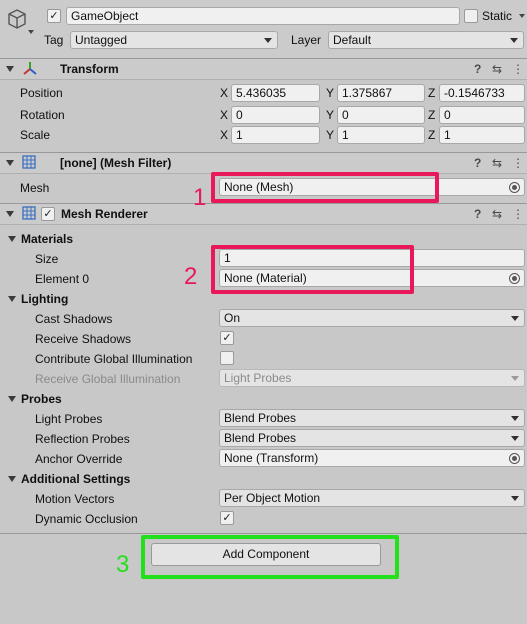 Image resolution: width=527 pixels, height=624 pixels. I want to click on rotation-x-label: X, so click(224, 115).